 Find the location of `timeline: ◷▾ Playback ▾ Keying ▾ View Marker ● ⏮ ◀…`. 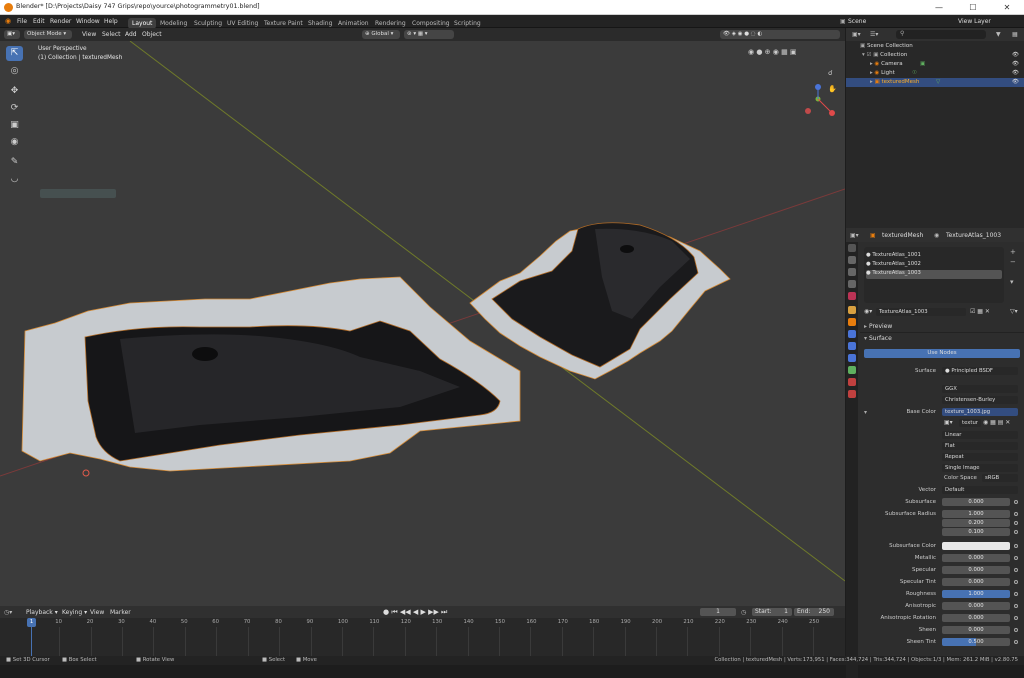

timeline: ◷▾ Playback ▾ Keying ▾ View Marker ● ⏮ ◀… is located at coordinates (422, 631).